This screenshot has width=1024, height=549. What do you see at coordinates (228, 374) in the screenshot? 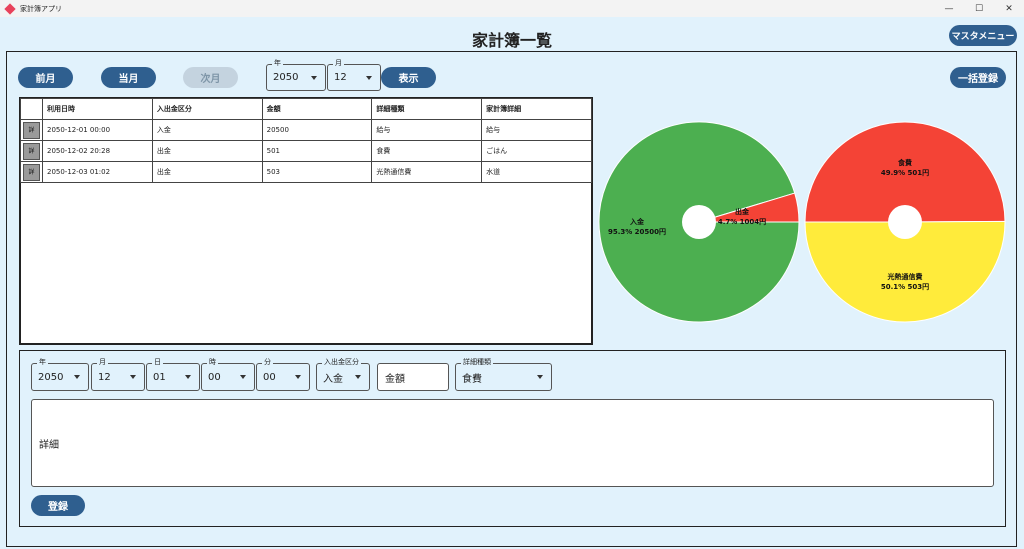
I see `form-hour-select: 時 00` at bounding box center [228, 374].